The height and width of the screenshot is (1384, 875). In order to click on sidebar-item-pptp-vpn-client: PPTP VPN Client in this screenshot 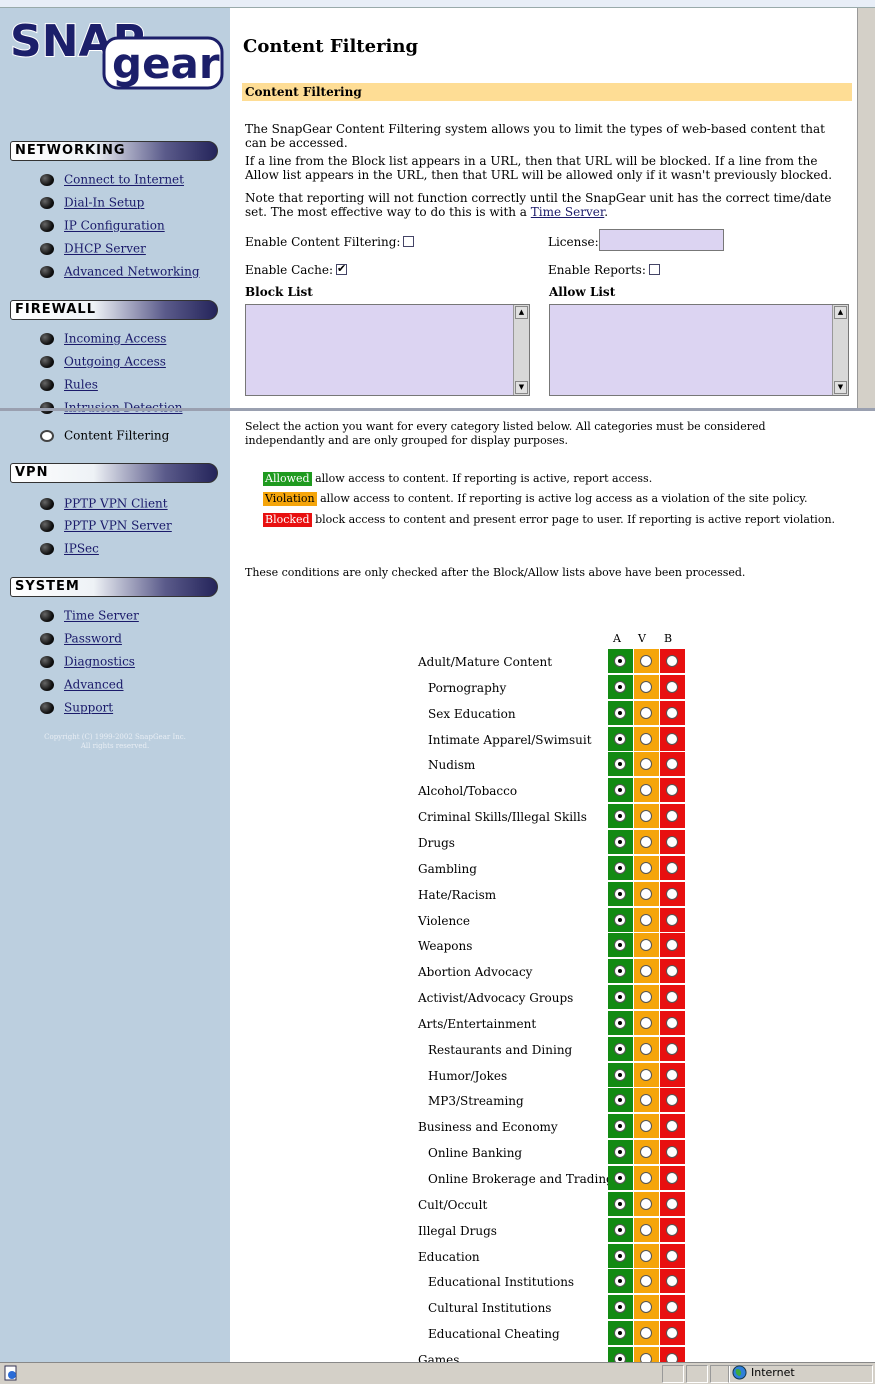, I will do `click(104, 503)`.